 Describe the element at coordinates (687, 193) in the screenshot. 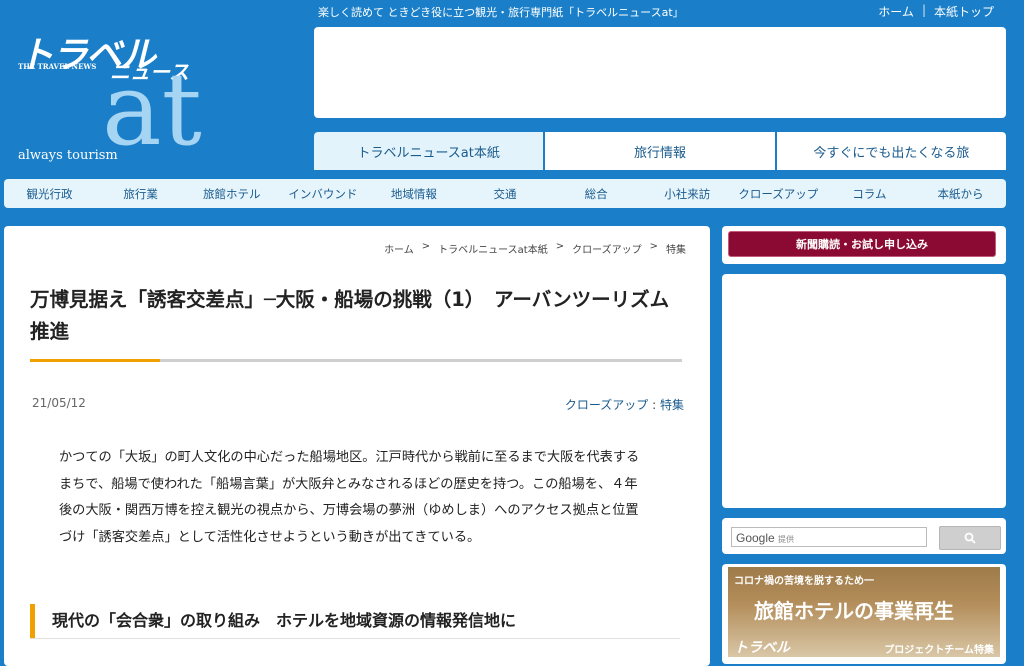

I see `nav-item-visits: 小社来訪` at that location.